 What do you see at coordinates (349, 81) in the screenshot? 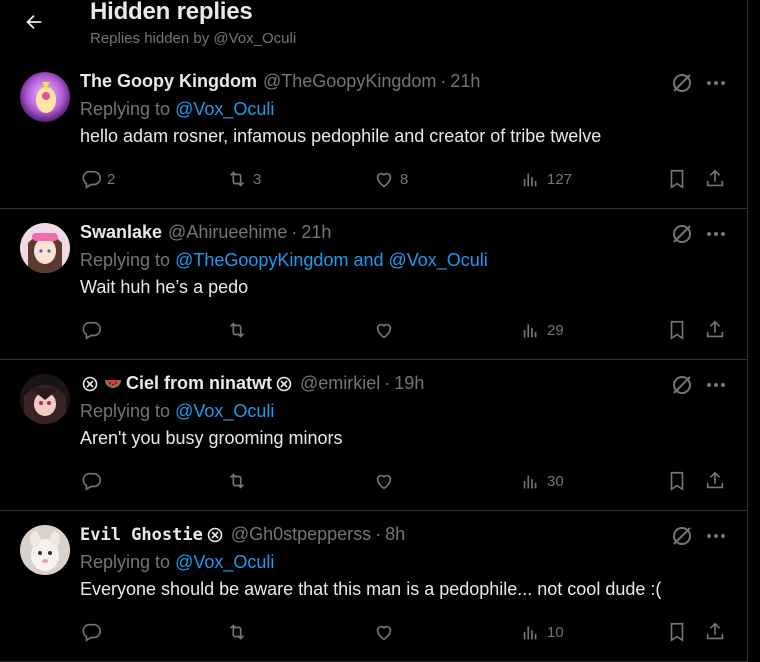
I see `user-handle: @TheGoopyKingdom` at bounding box center [349, 81].